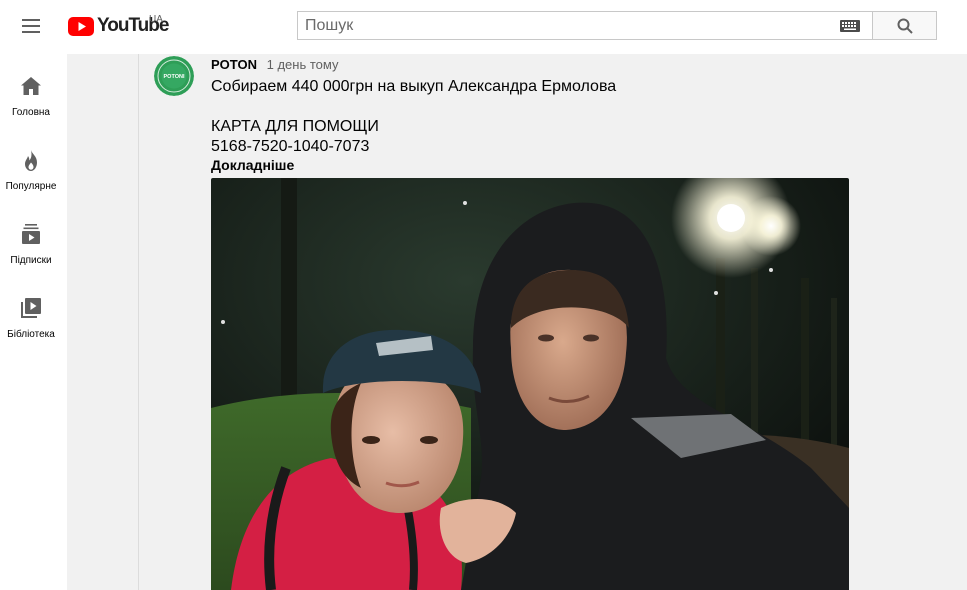  I want to click on avatar-text: POTONI, so click(174, 77).